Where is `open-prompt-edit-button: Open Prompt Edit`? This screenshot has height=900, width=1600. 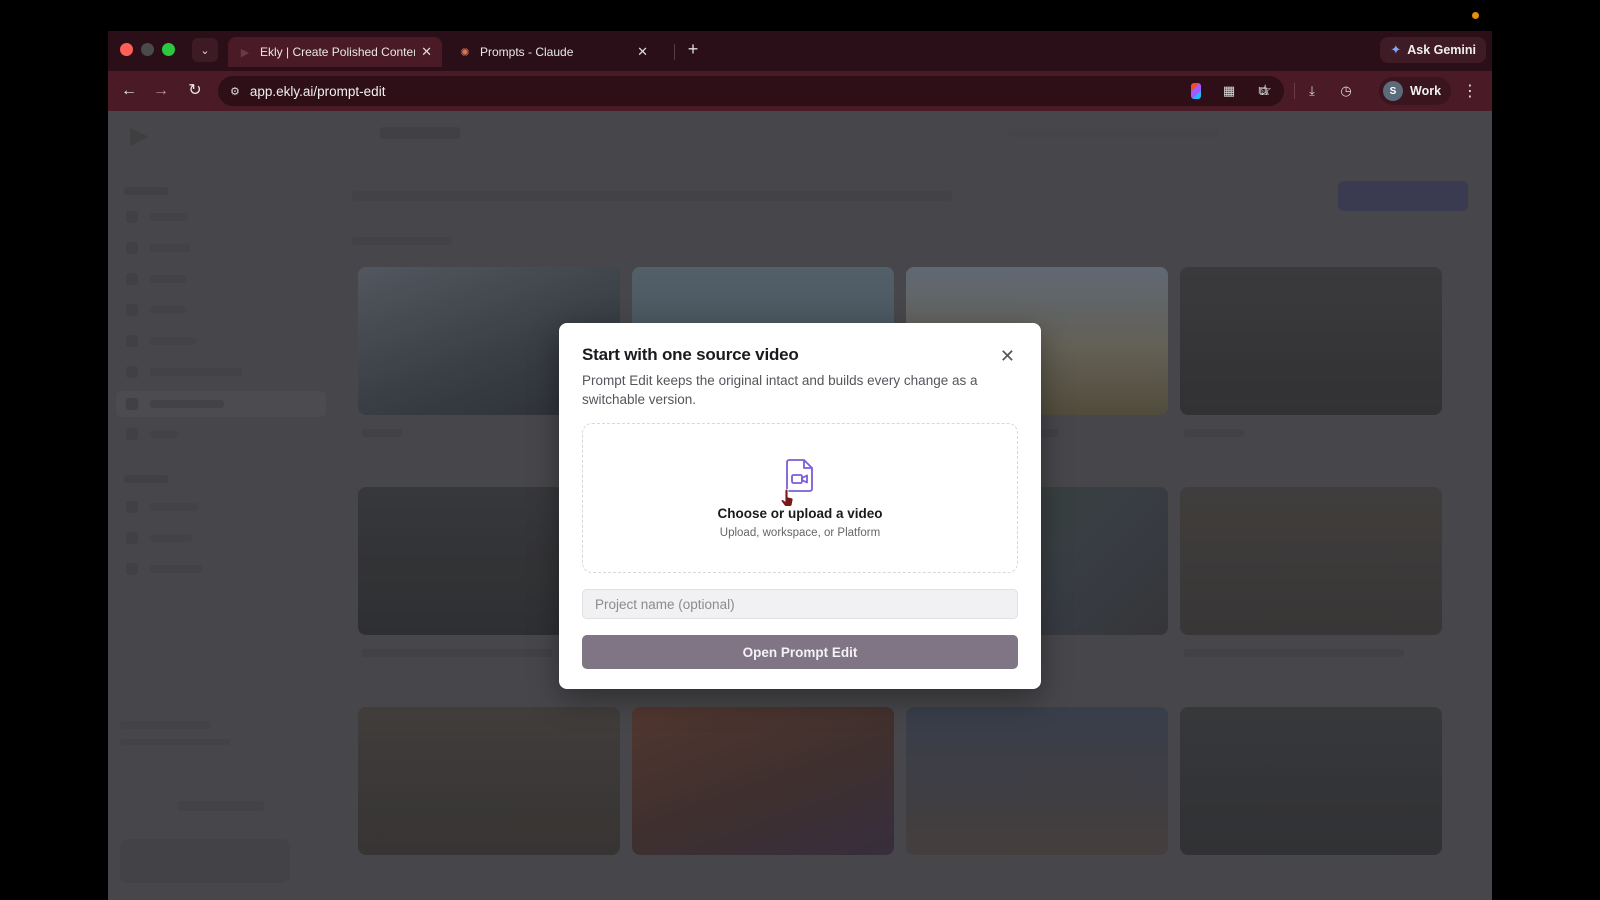
open-prompt-edit-button: Open Prompt Edit is located at coordinates (800, 652).